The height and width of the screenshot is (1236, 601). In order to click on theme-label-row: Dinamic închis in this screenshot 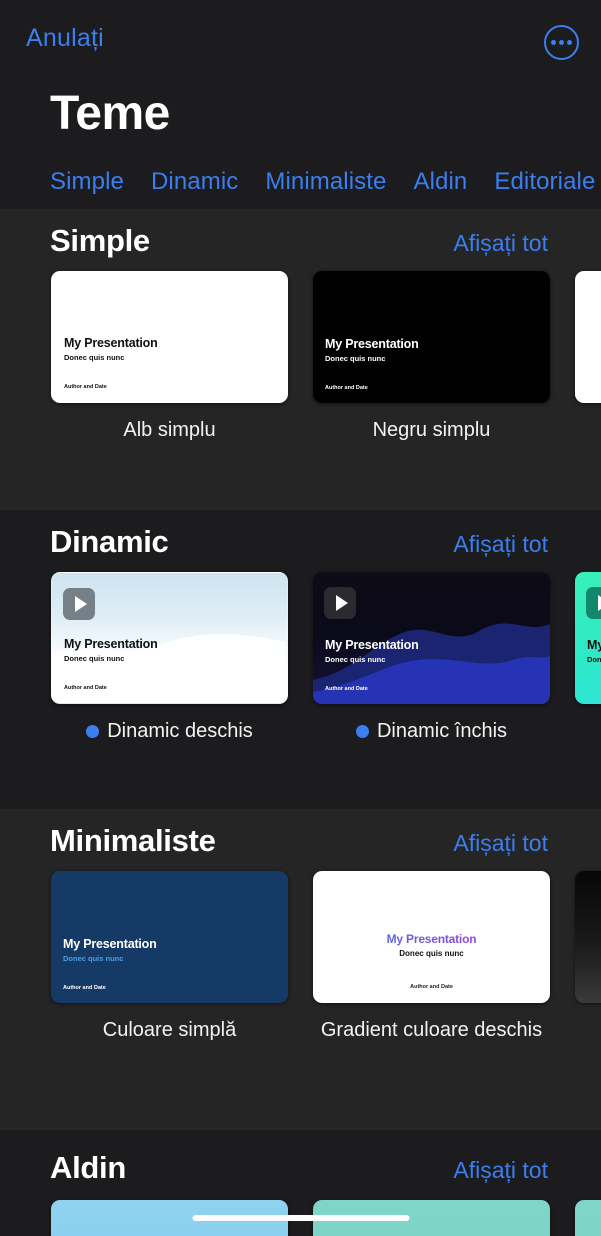, I will do `click(431, 731)`.